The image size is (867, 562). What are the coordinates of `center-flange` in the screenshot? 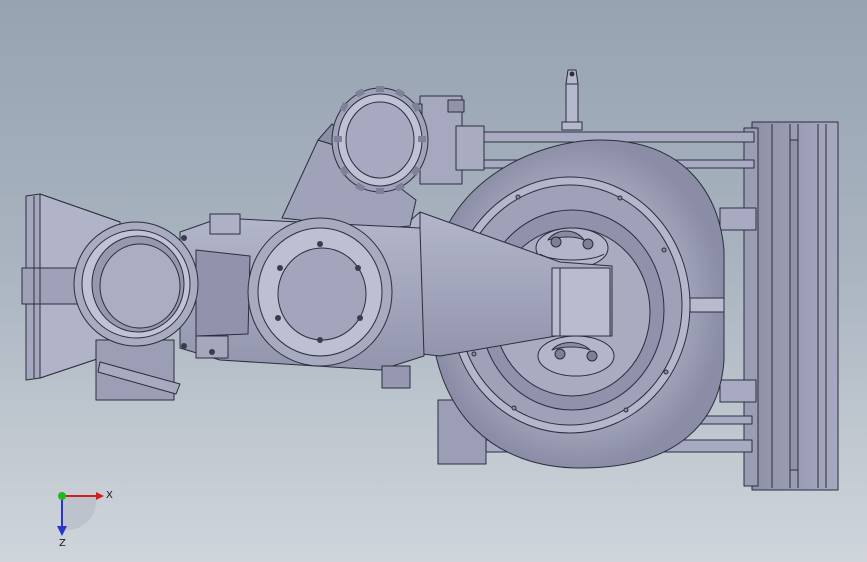 It's located at (320, 292).